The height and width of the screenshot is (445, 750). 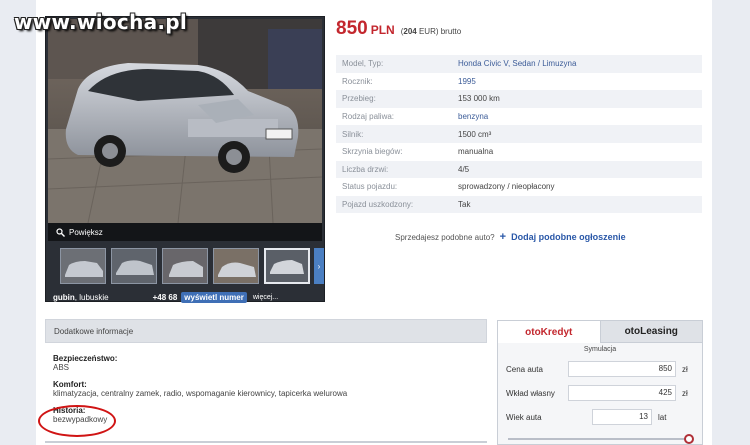 I want to click on info-section-safety: Bezpieczeństwo: ABS, so click(x=263, y=363).